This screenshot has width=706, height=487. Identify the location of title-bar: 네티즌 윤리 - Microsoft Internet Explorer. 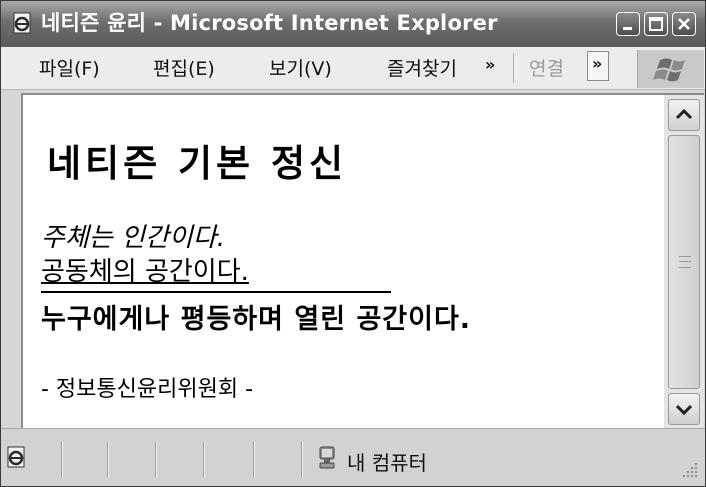
(353, 24).